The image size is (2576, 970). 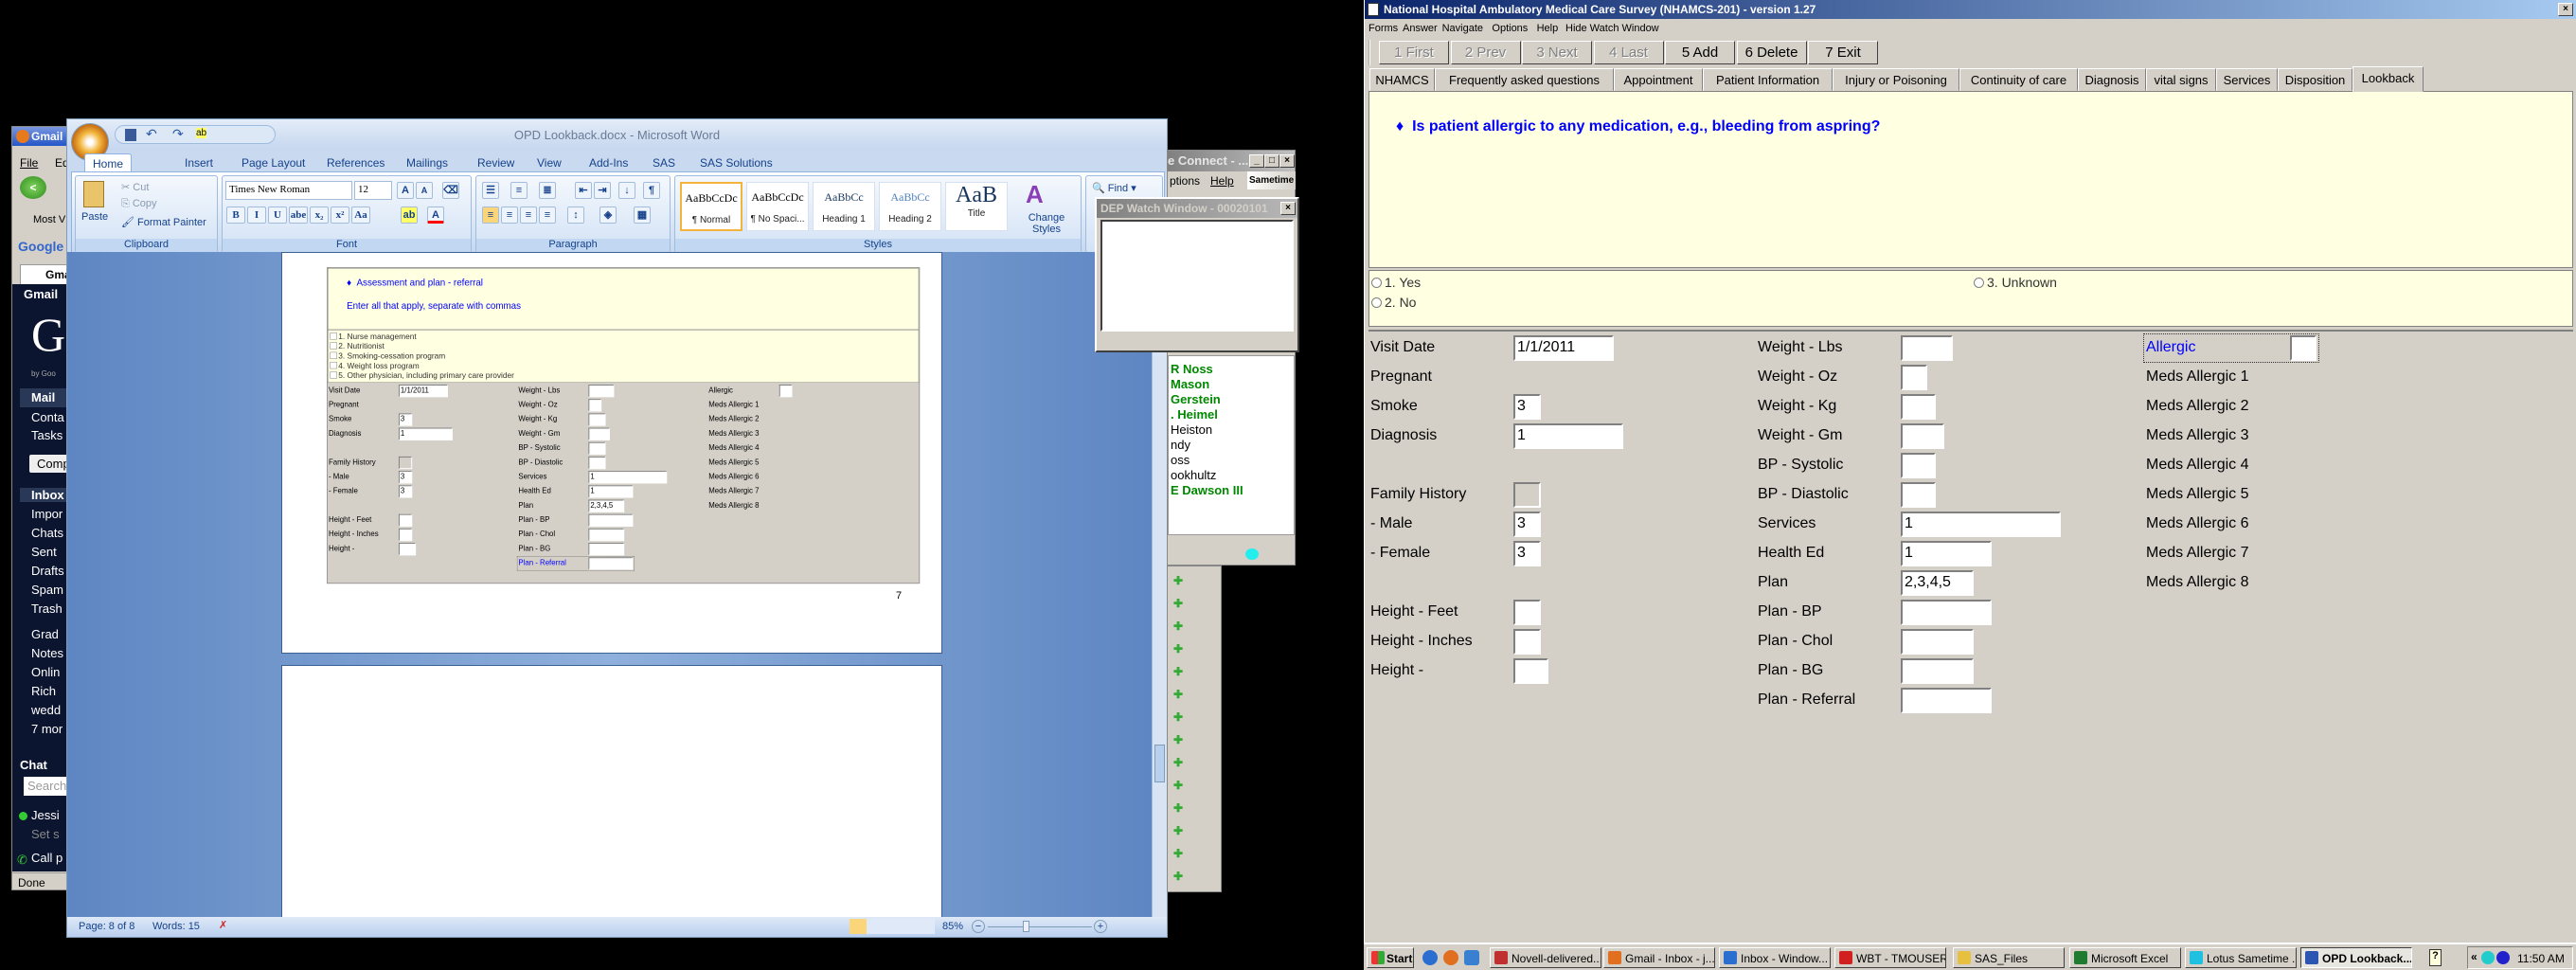 What do you see at coordinates (1937, 671) in the screenshot?
I see `input-plan-bg` at bounding box center [1937, 671].